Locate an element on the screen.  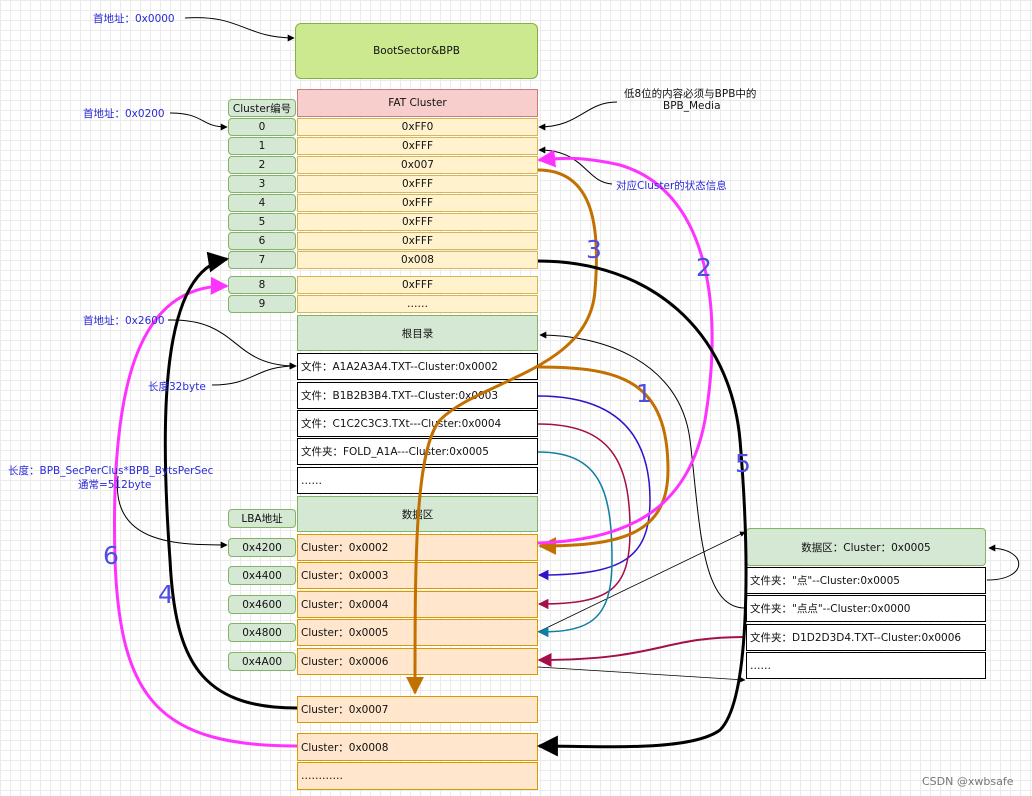
label-len-sec-2: 通常=512byte is located at coordinates (115, 485).